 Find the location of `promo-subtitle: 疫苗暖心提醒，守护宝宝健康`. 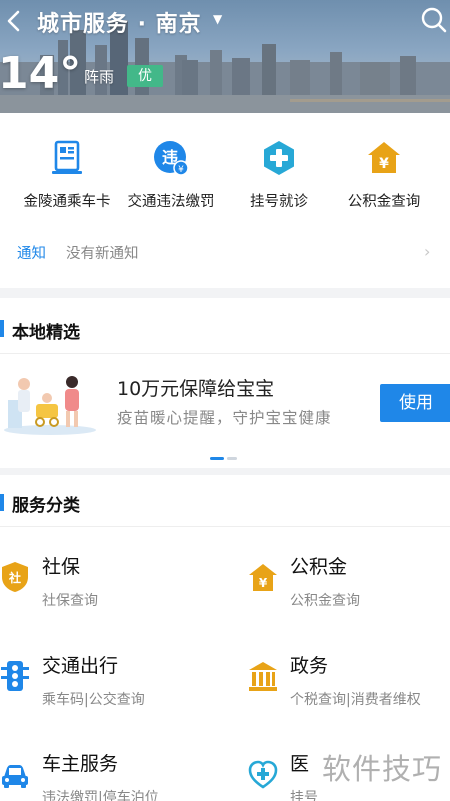

promo-subtitle: 疫苗暖心提醒，守护宝宝健康 is located at coordinates (224, 418).